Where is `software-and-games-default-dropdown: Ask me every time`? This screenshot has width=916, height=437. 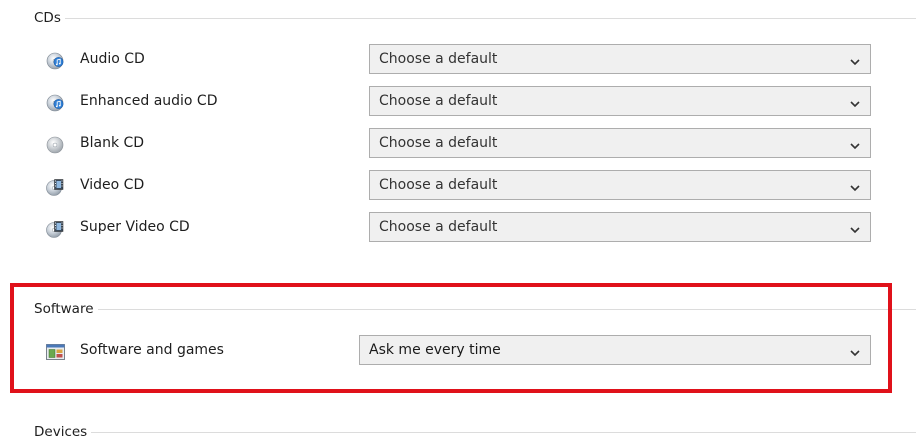
software-and-games-default-dropdown: Ask me every time is located at coordinates (615, 350).